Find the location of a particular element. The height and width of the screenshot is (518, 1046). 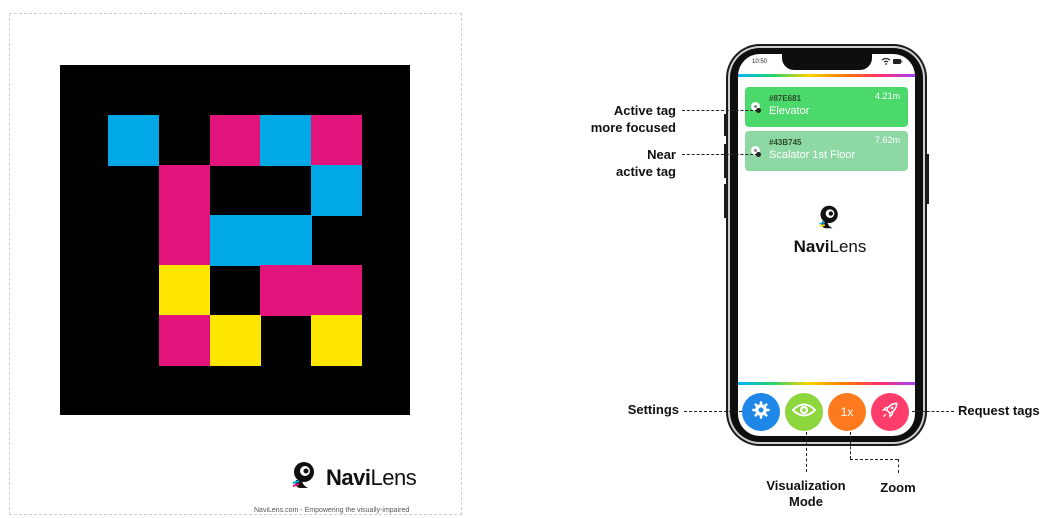

near-tag-card: #43B745 7.62m Scalator 1st Floor is located at coordinates (826, 151).